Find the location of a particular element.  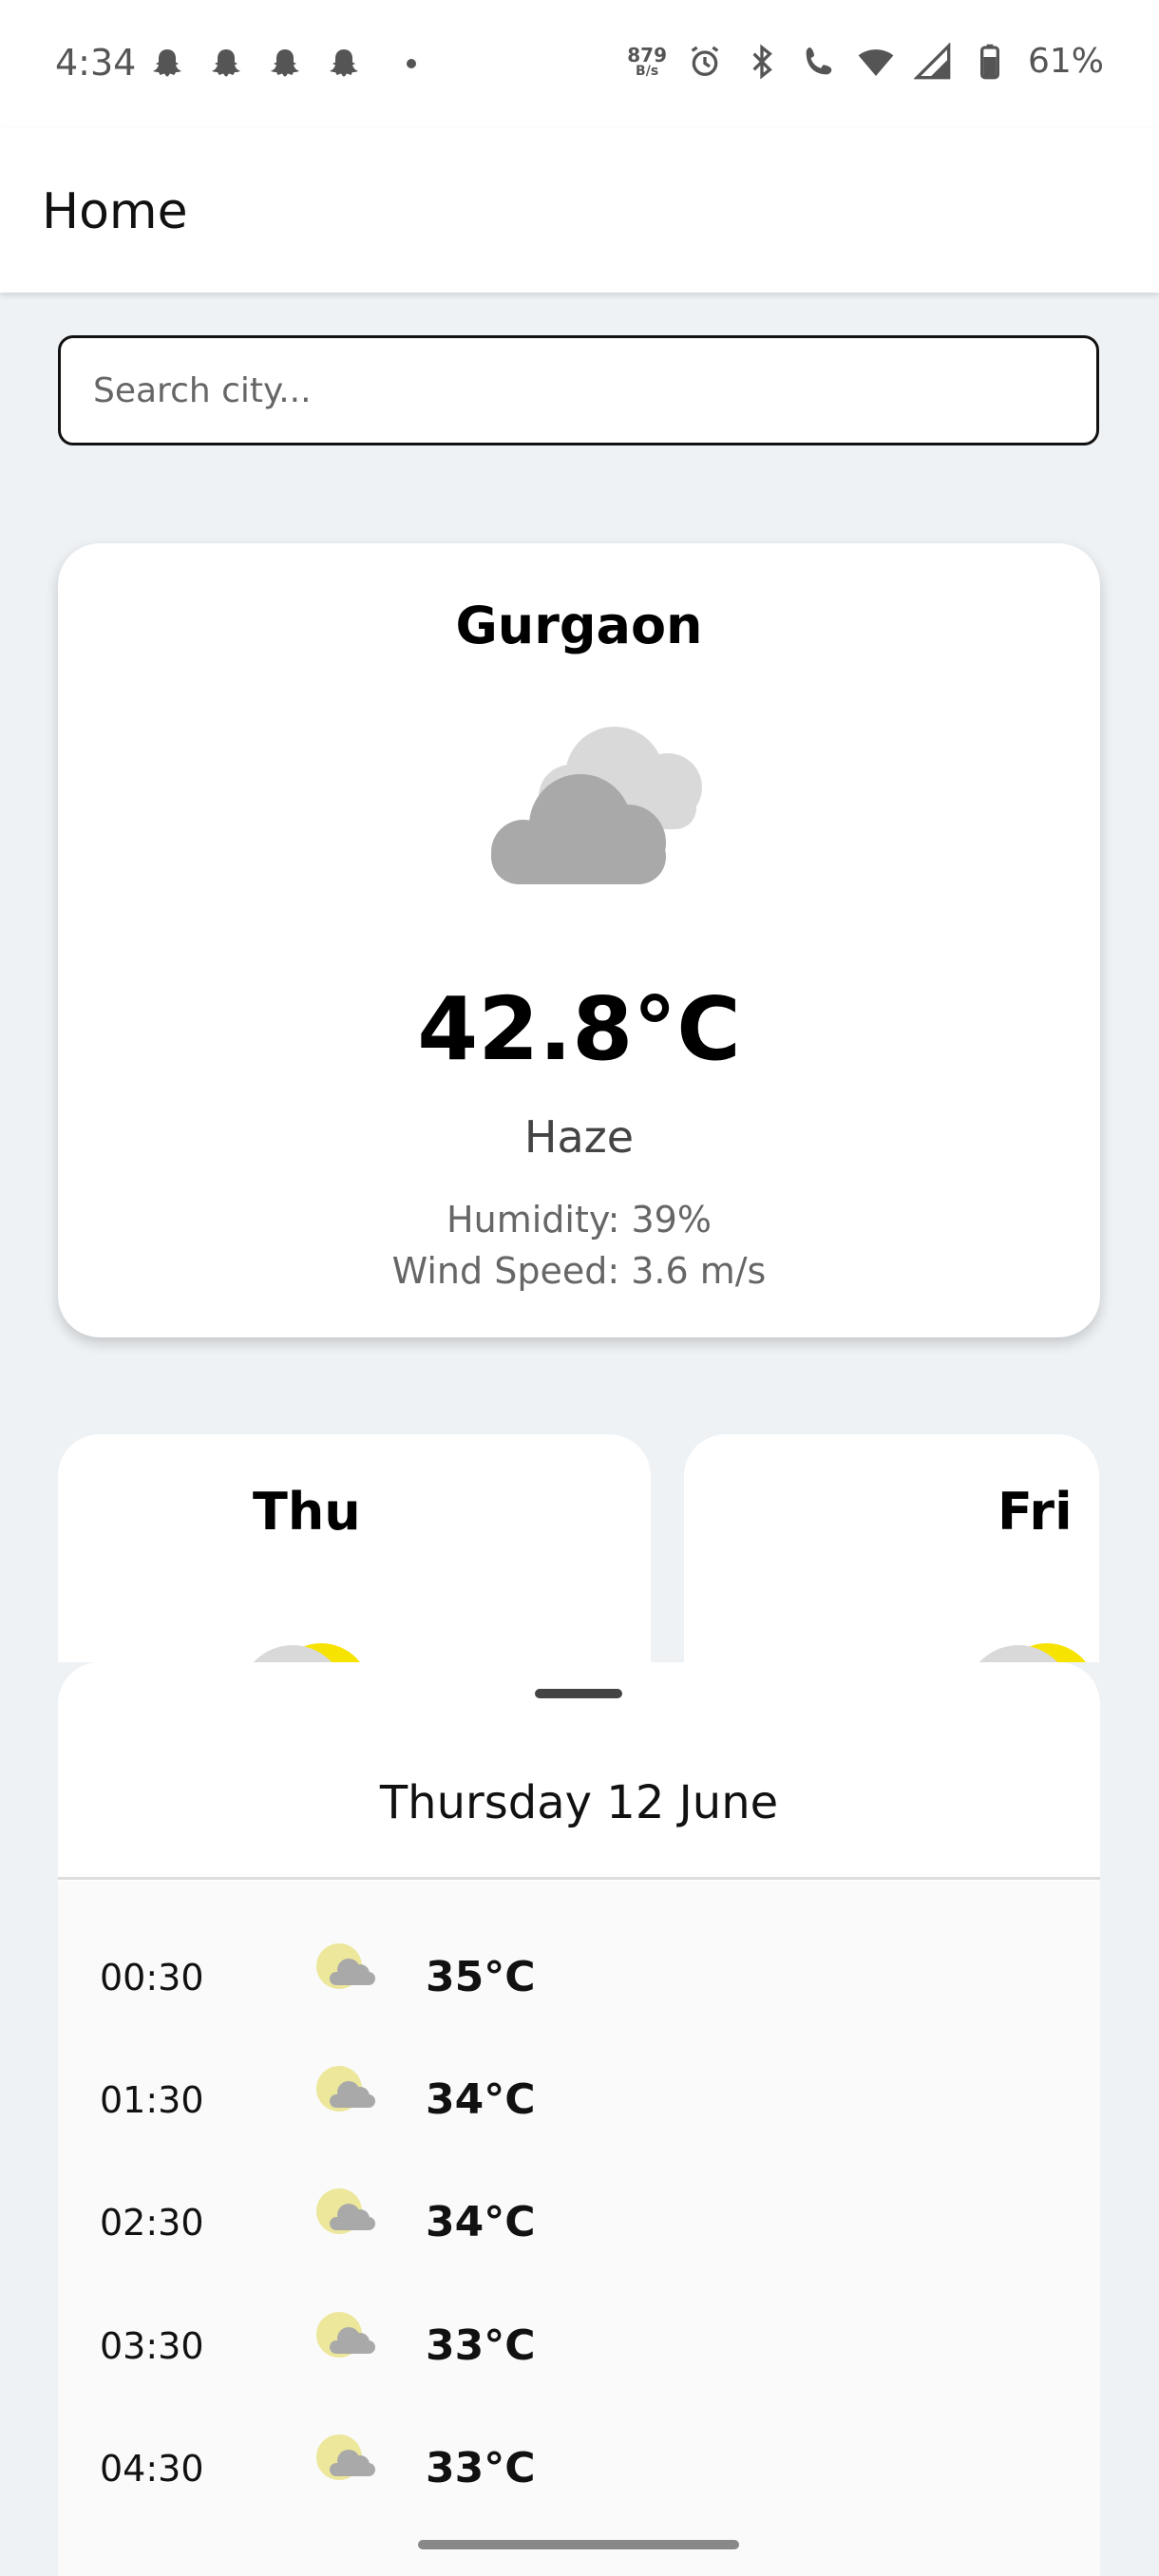

divider is located at coordinates (579, 1878).